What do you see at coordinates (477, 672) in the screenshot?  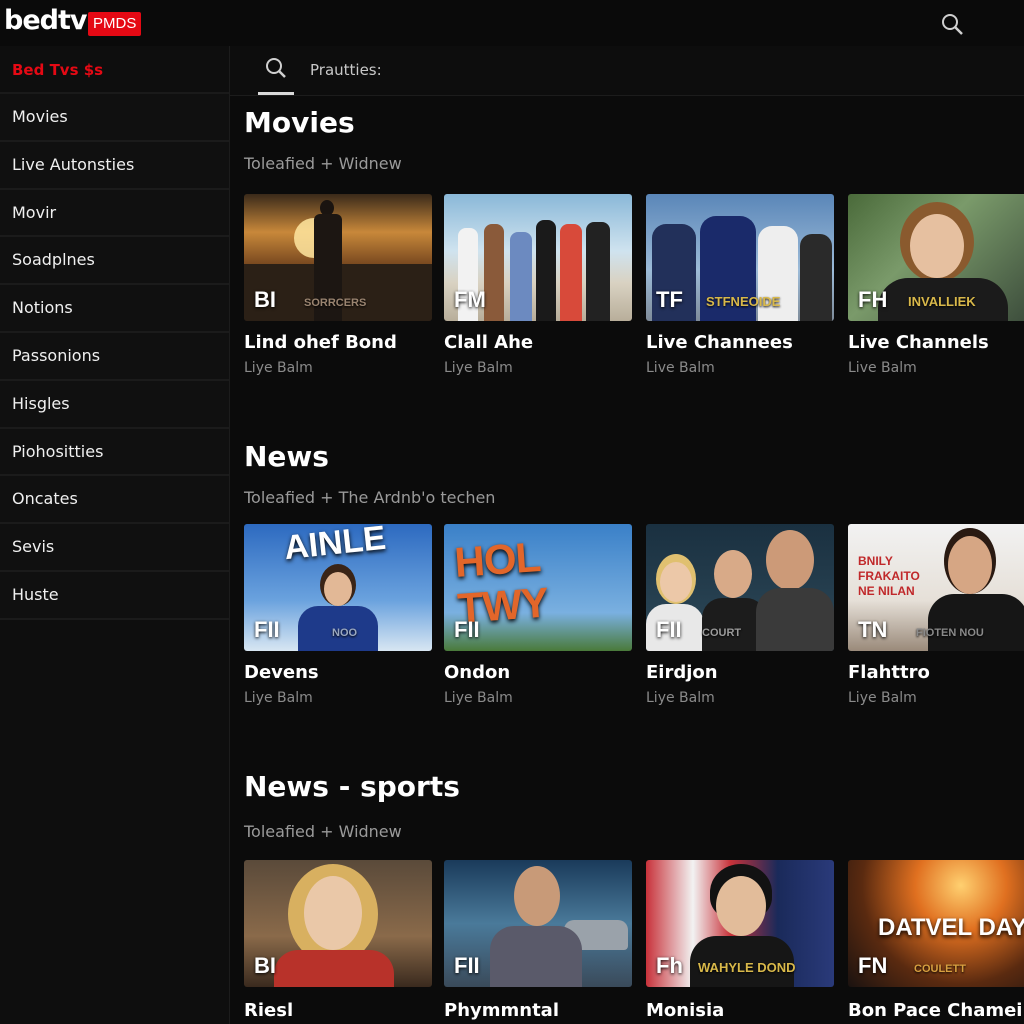 I see `card-title: Ondon` at bounding box center [477, 672].